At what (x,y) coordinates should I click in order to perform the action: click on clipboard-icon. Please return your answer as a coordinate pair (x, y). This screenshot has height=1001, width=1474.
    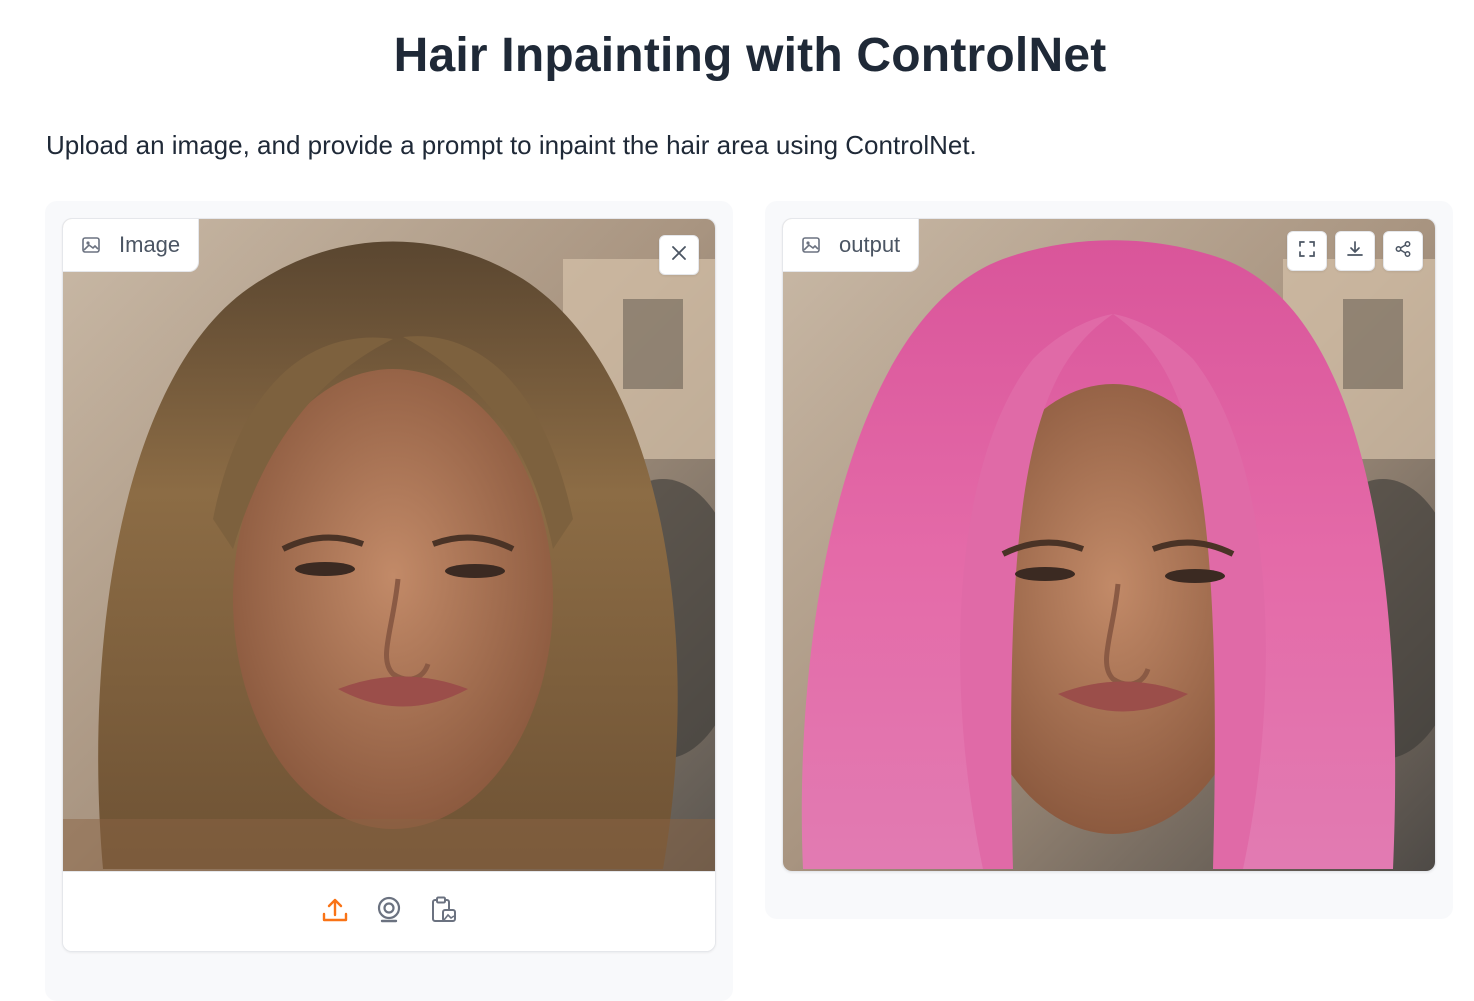
    Looking at the image, I should click on (443, 912).